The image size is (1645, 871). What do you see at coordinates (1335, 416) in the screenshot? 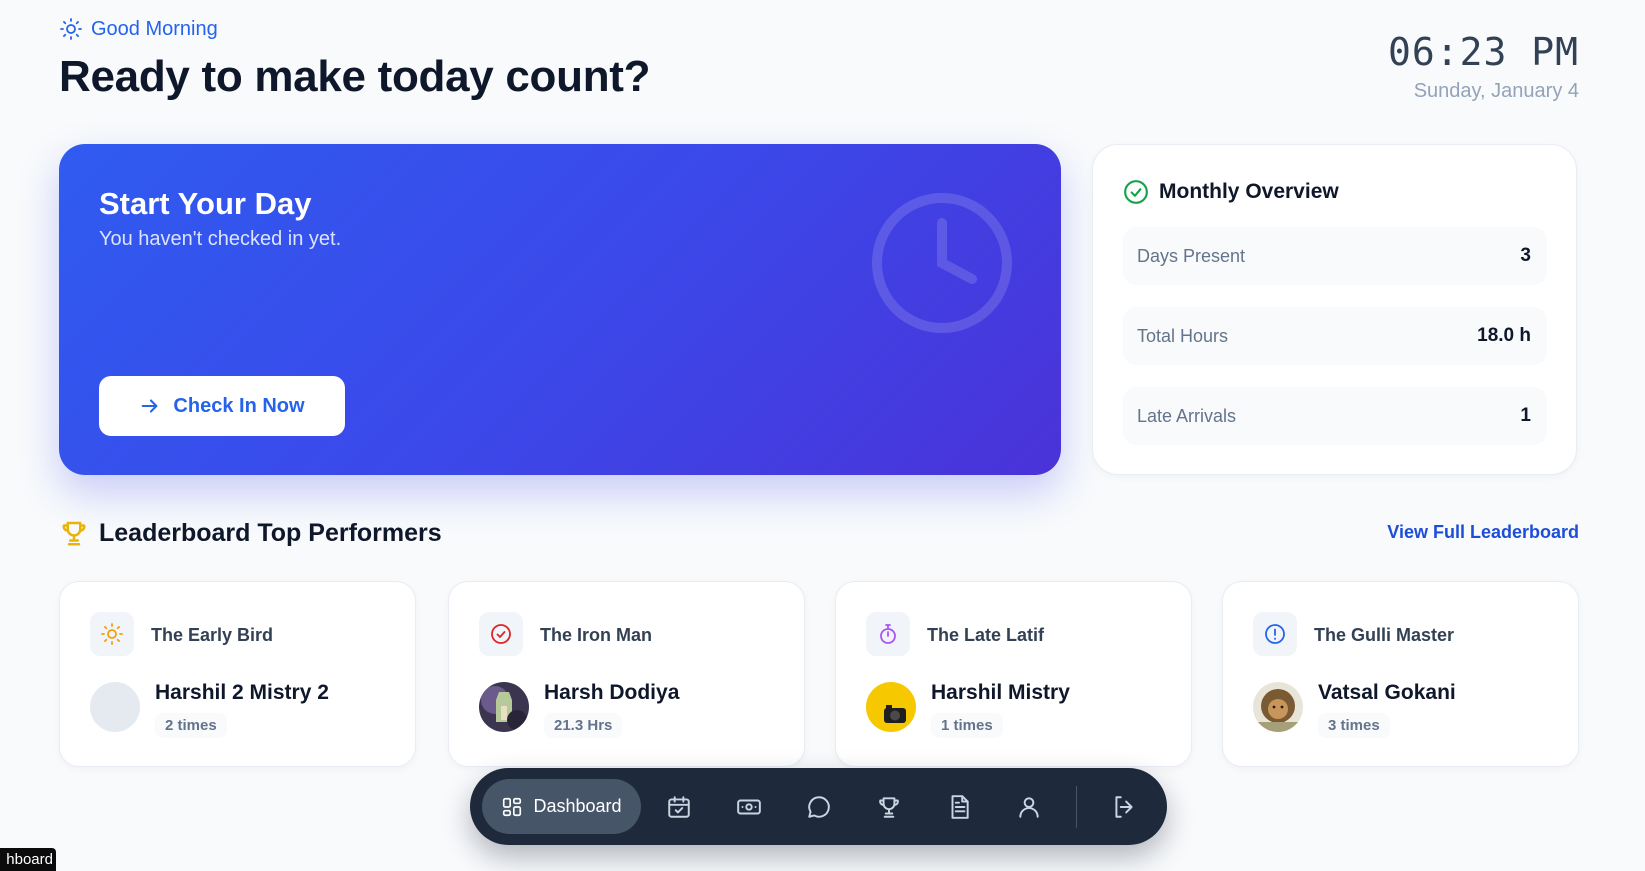
I see `overview-row-late-arrivals: Late Arrivals 1` at bounding box center [1335, 416].